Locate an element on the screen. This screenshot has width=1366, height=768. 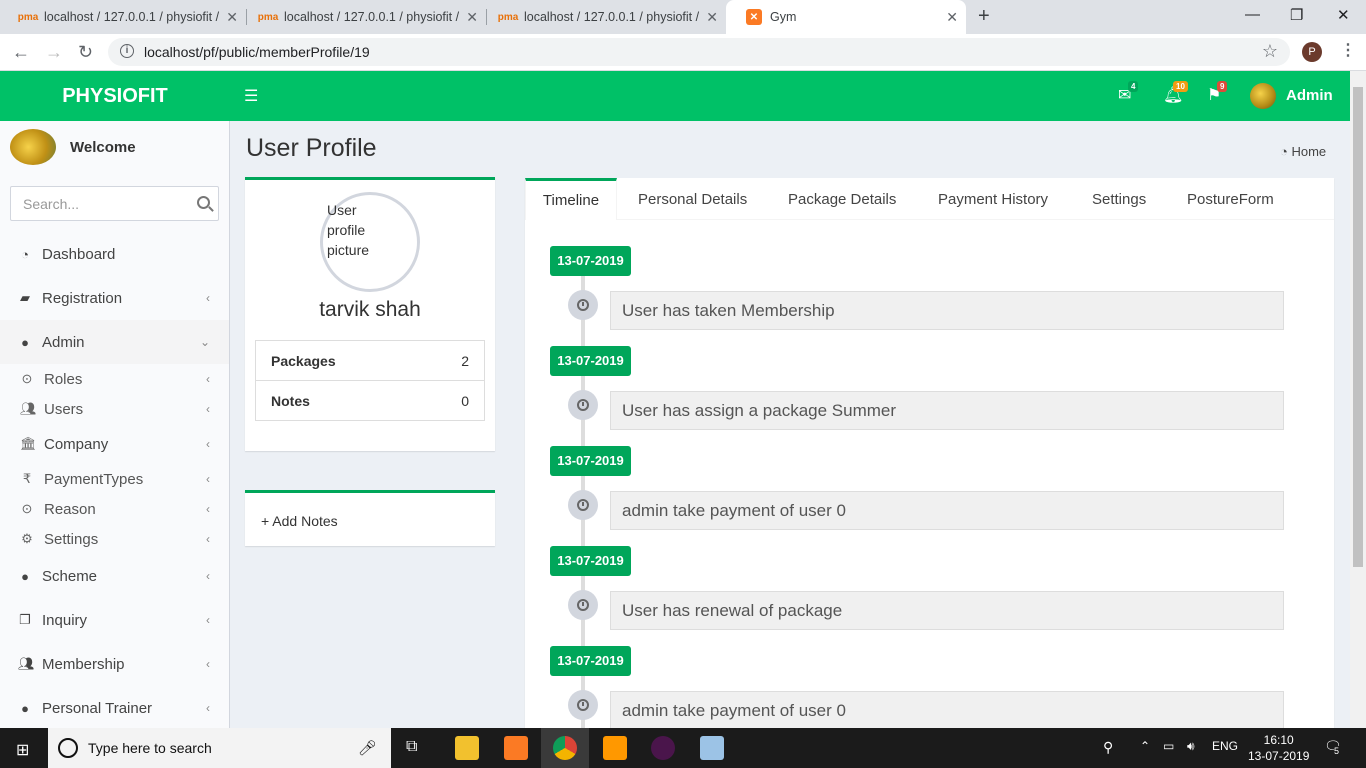
sidebar-item-inquiry: ❐ Inquiry ‹ is located at coordinates (114, 620).